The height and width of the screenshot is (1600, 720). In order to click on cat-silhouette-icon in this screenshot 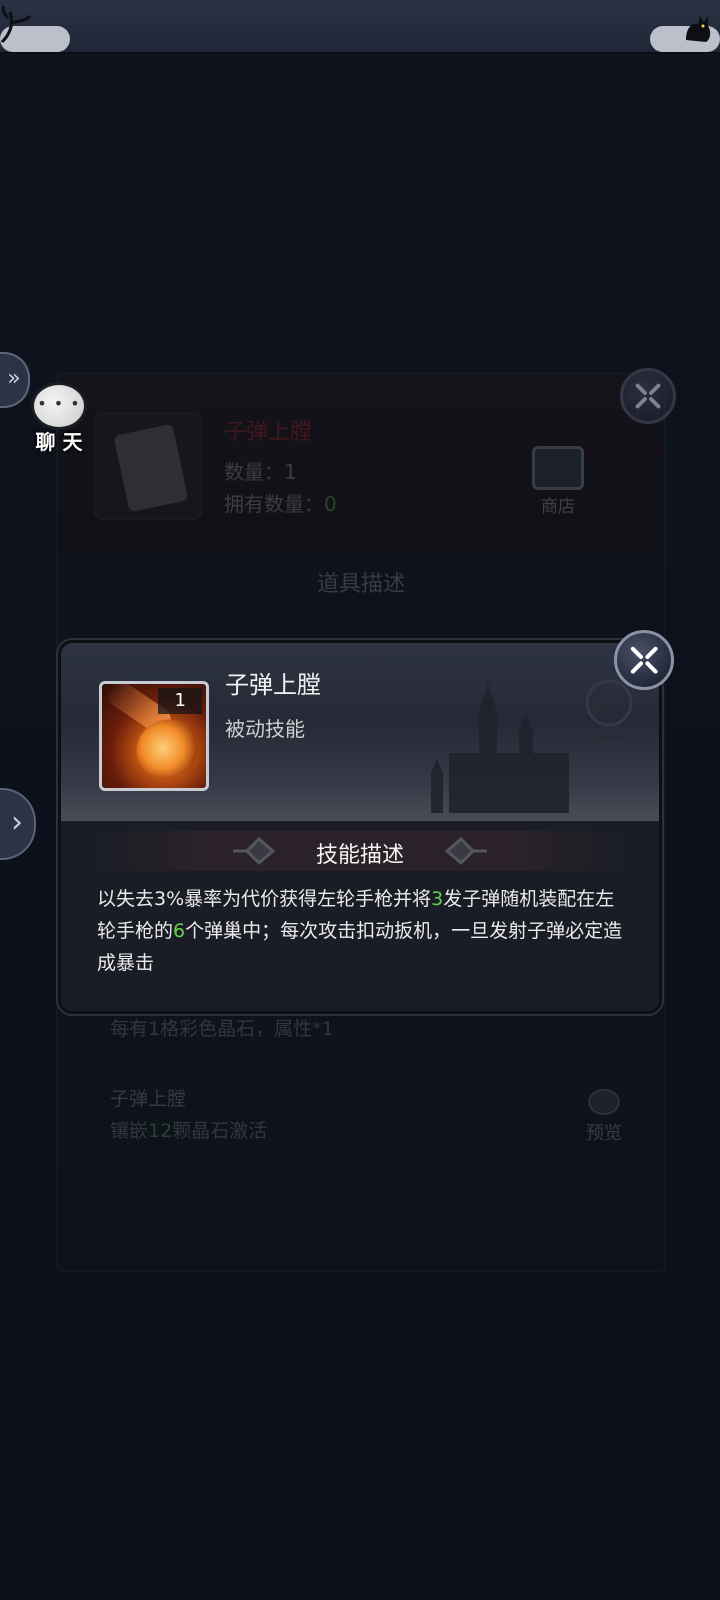, I will do `click(698, 29)`.